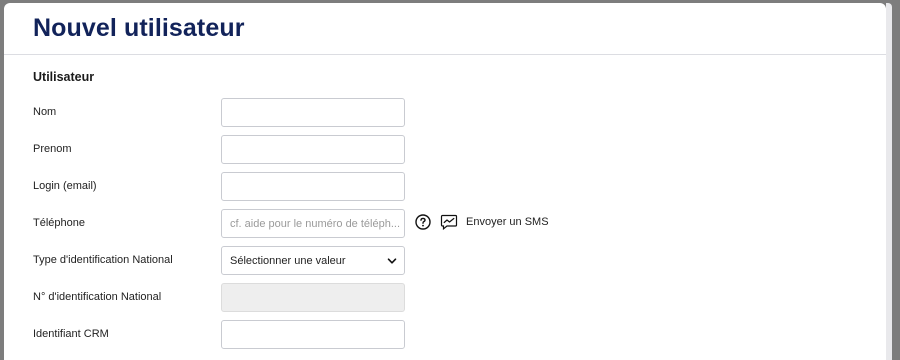 The width and height of the screenshot is (900, 360). Describe the element at coordinates (507, 222) in the screenshot. I see `send-sms-link: Envoyer un SMS` at that location.